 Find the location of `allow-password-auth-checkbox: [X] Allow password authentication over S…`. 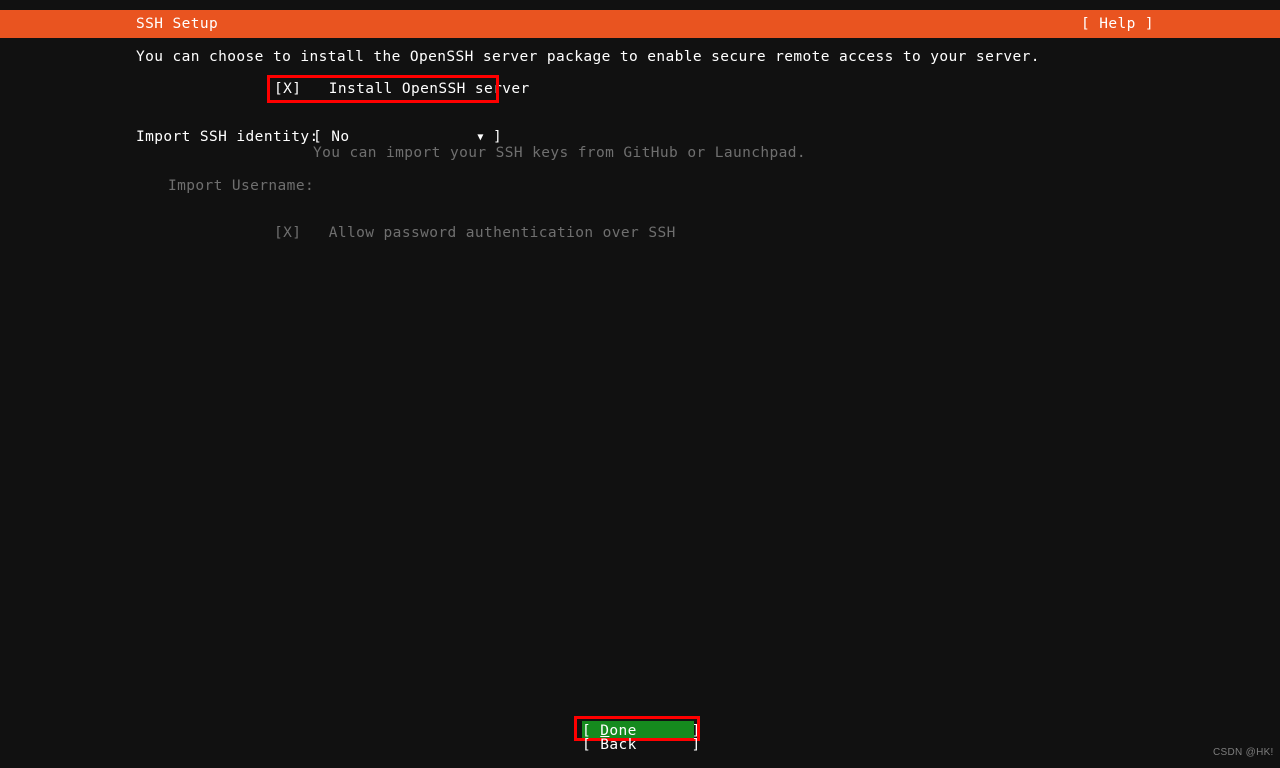

allow-password-auth-checkbox: [X] Allow password authentication over S… is located at coordinates (475, 233).